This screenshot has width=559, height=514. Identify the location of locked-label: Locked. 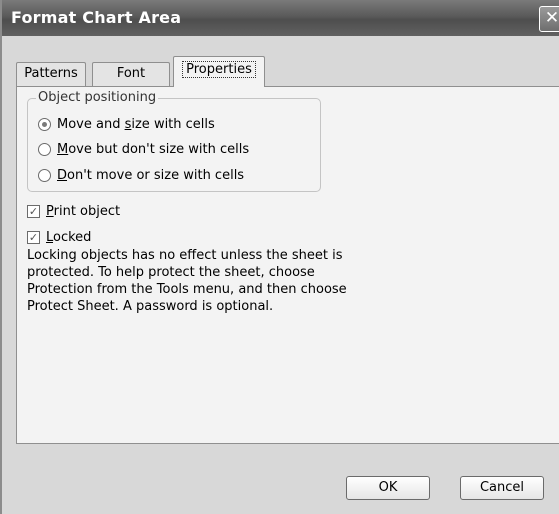
(69, 237).